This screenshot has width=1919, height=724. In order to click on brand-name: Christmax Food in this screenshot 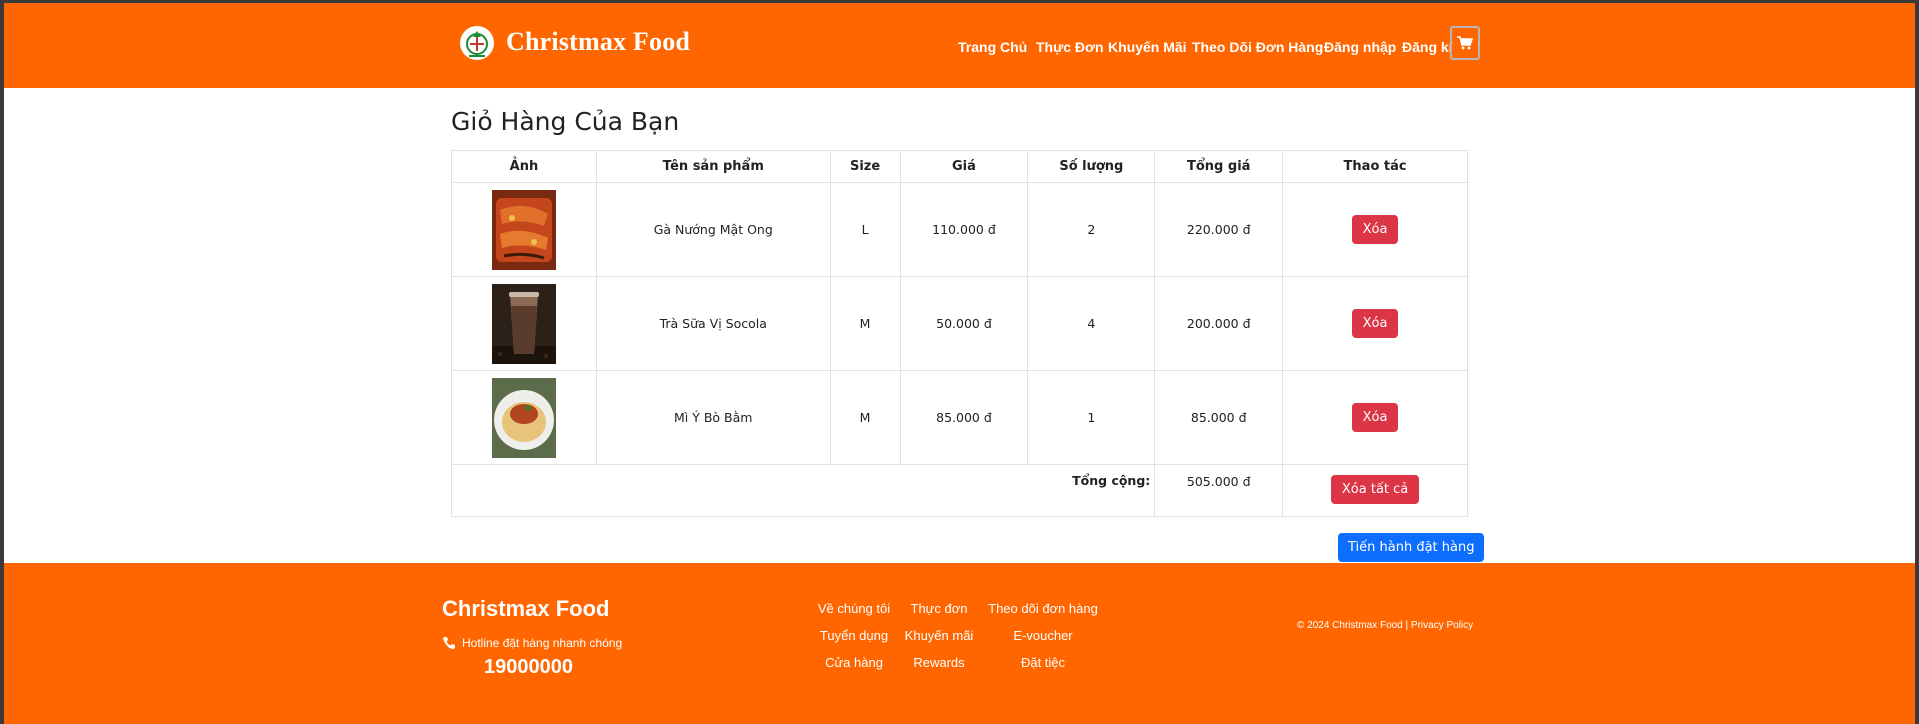, I will do `click(598, 42)`.